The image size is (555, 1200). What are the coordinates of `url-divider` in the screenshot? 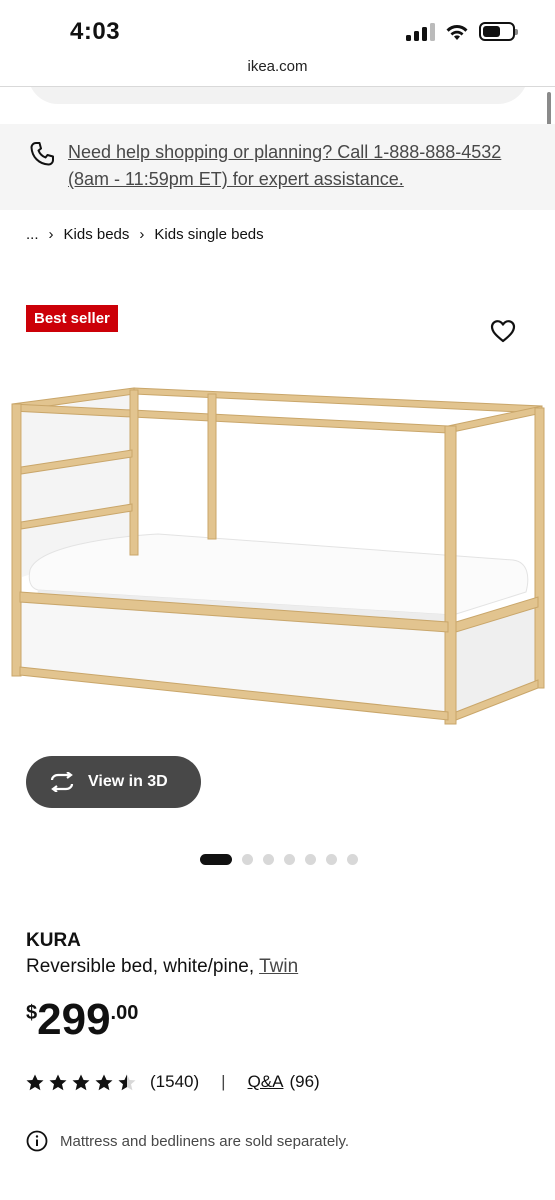 It's located at (277, 86).